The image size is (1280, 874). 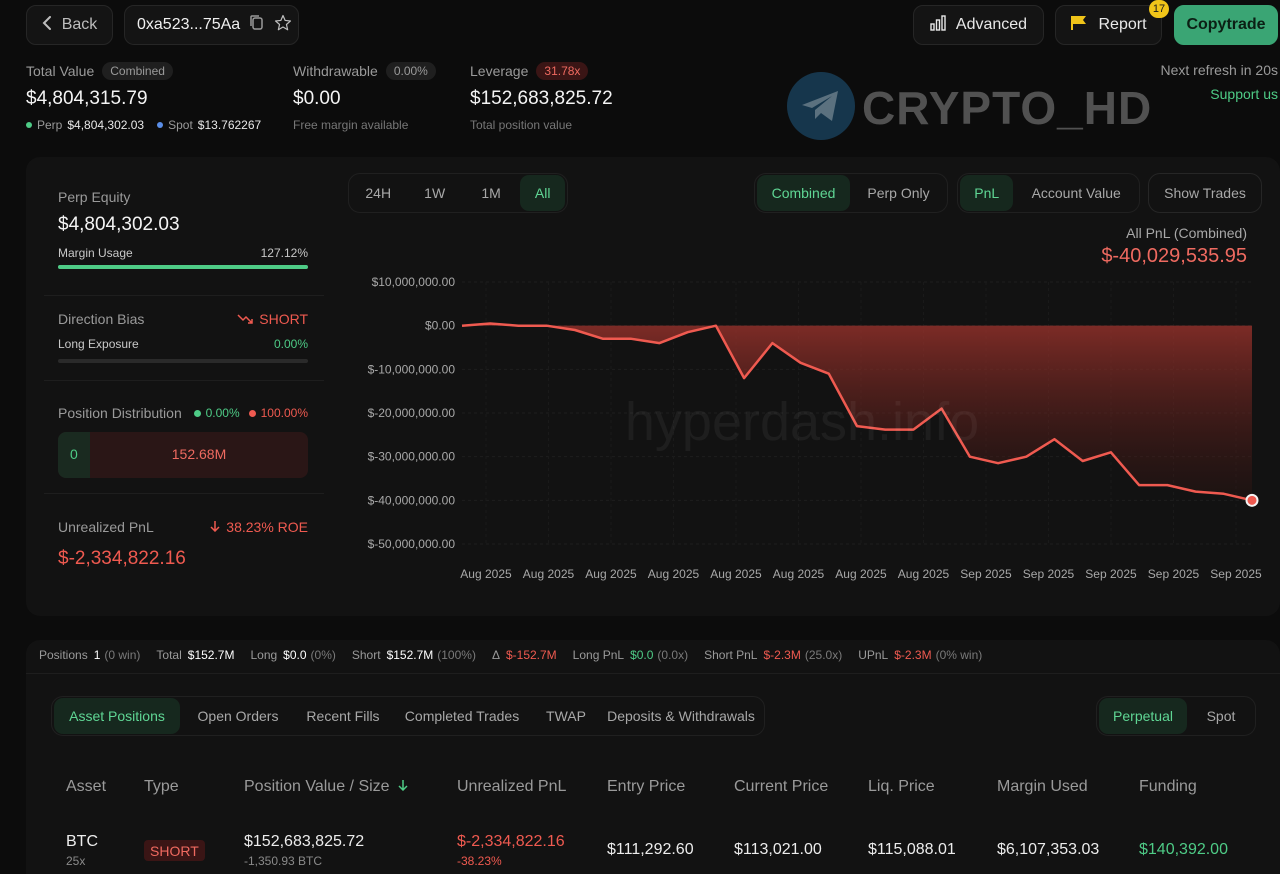 I want to click on y-tick-label: $0.00, so click(x=440, y=326).